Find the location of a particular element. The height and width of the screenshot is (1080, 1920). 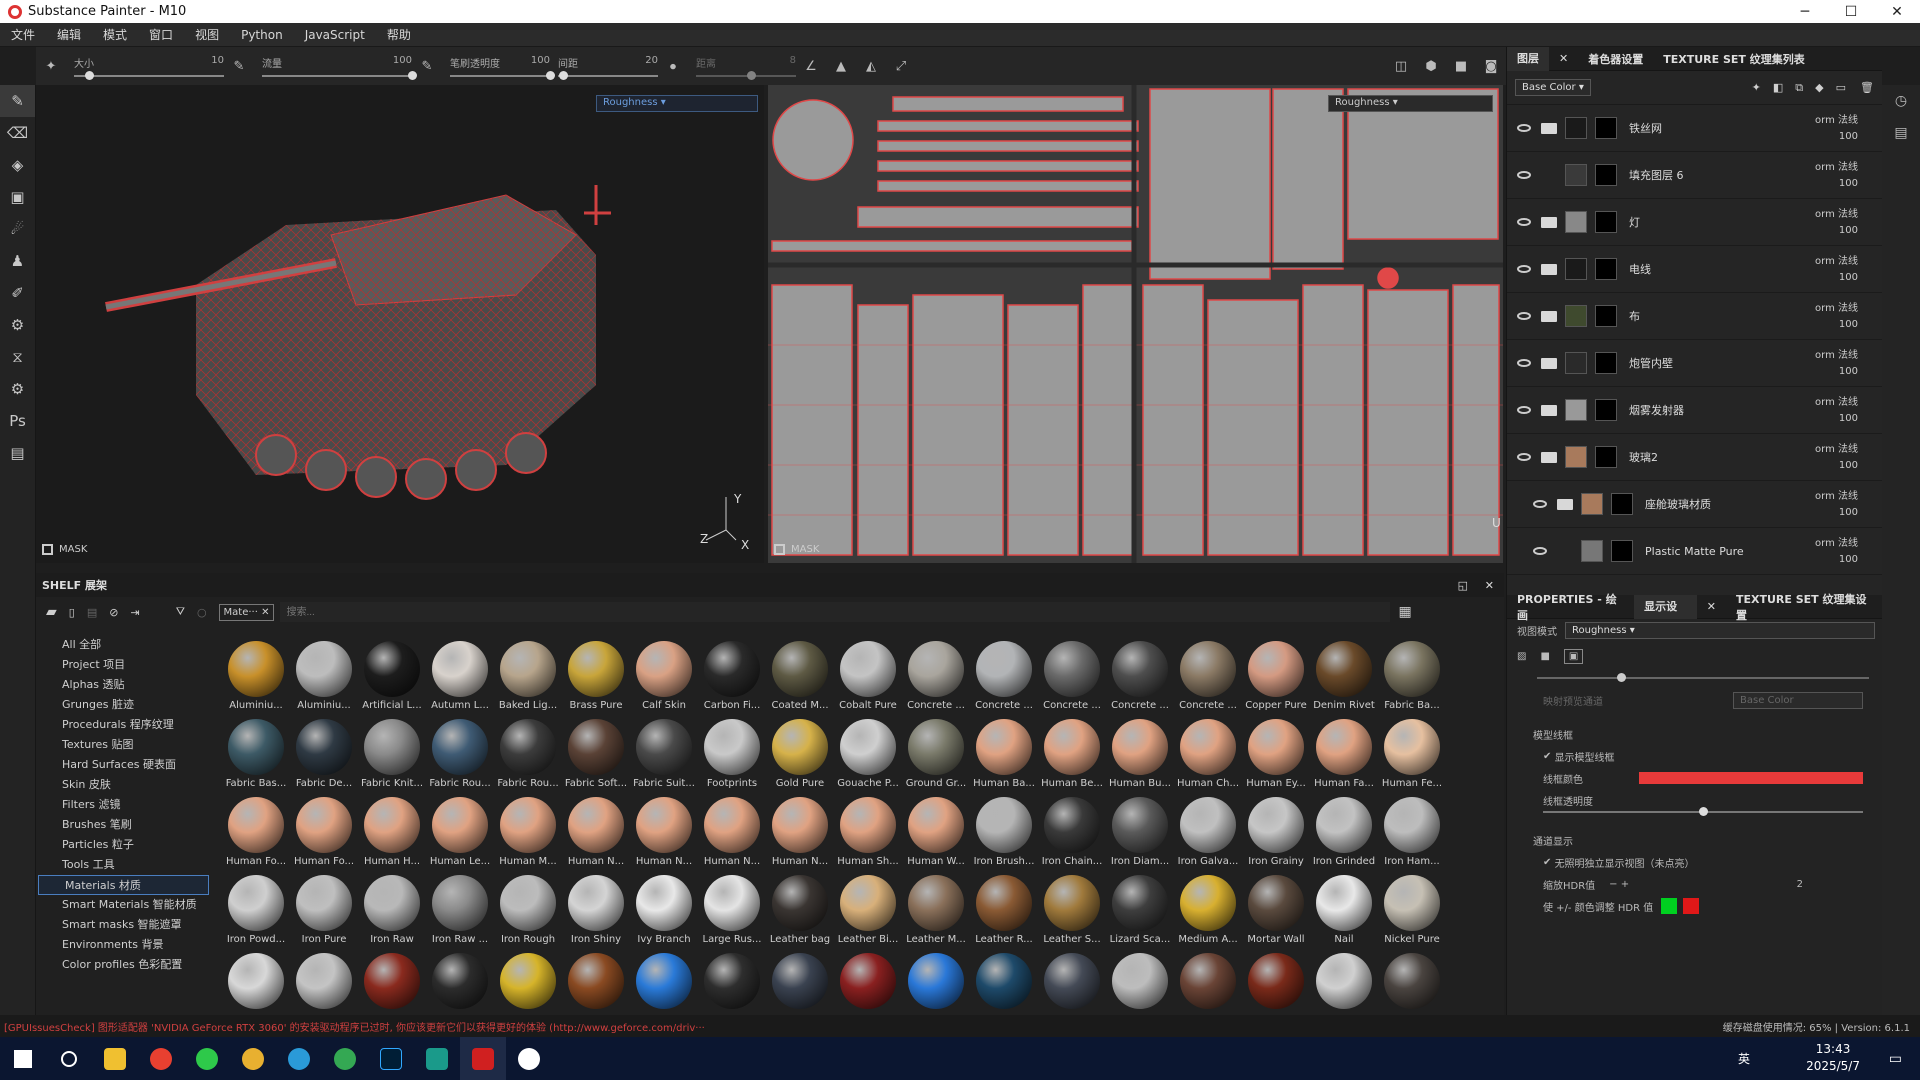

chrome-third-icon is located at coordinates (345, 1058).